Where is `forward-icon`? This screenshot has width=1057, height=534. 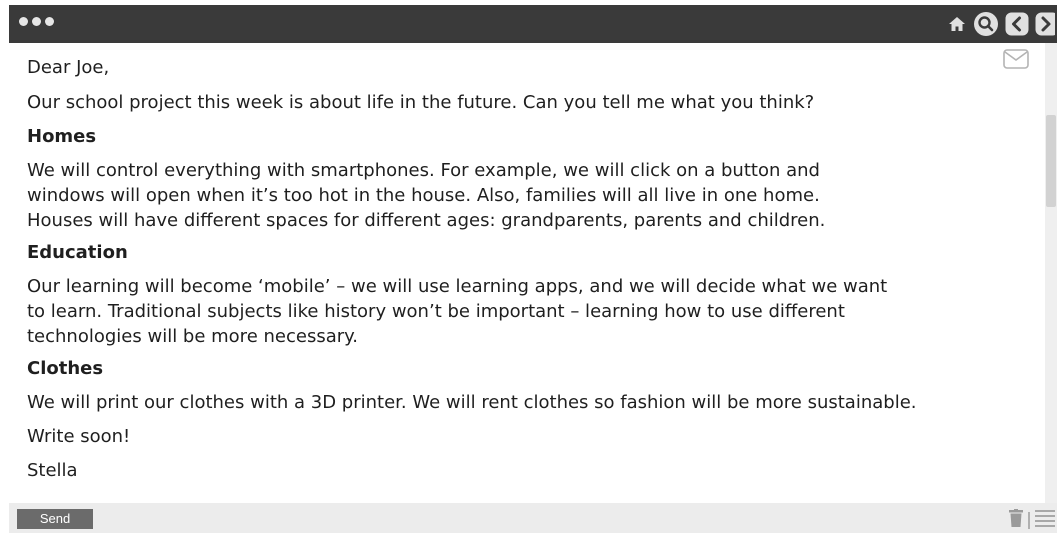
forward-icon is located at coordinates (1045, 24).